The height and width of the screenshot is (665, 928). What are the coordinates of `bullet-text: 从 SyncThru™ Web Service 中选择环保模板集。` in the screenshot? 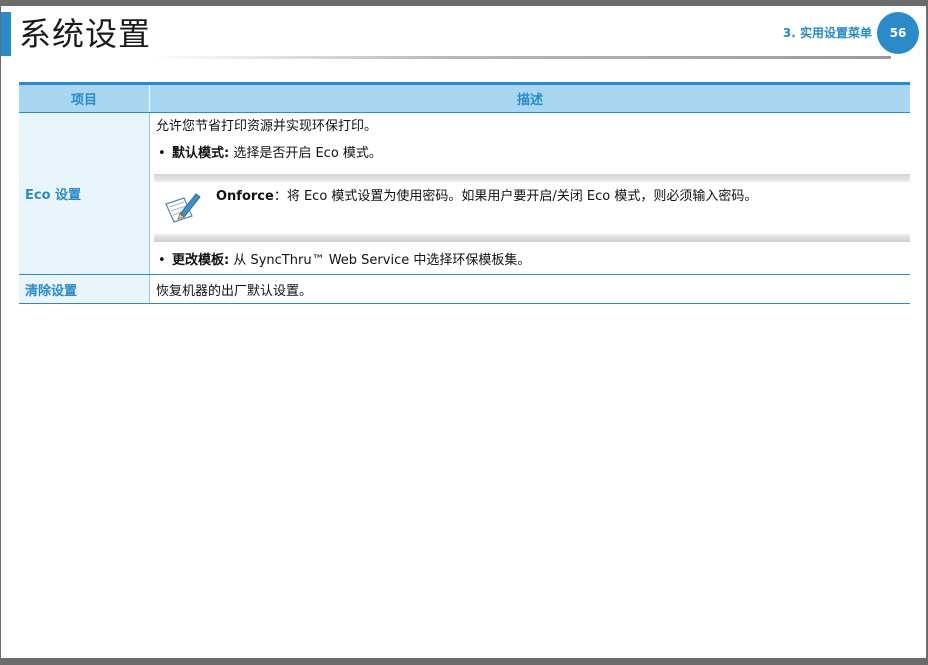 It's located at (380, 260).